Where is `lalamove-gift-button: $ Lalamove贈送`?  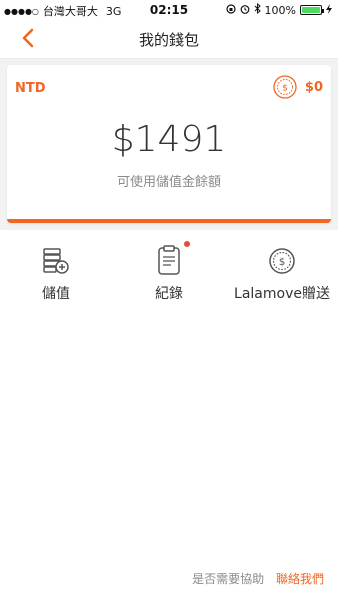
lalamove-gift-button: $ Lalamove贈送 is located at coordinates (282, 270).